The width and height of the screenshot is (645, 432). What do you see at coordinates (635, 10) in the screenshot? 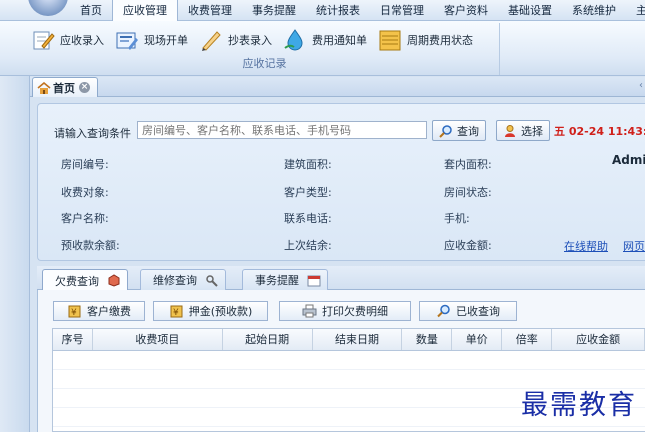
I see `menu-theme-switch: 主题切` at bounding box center [635, 10].